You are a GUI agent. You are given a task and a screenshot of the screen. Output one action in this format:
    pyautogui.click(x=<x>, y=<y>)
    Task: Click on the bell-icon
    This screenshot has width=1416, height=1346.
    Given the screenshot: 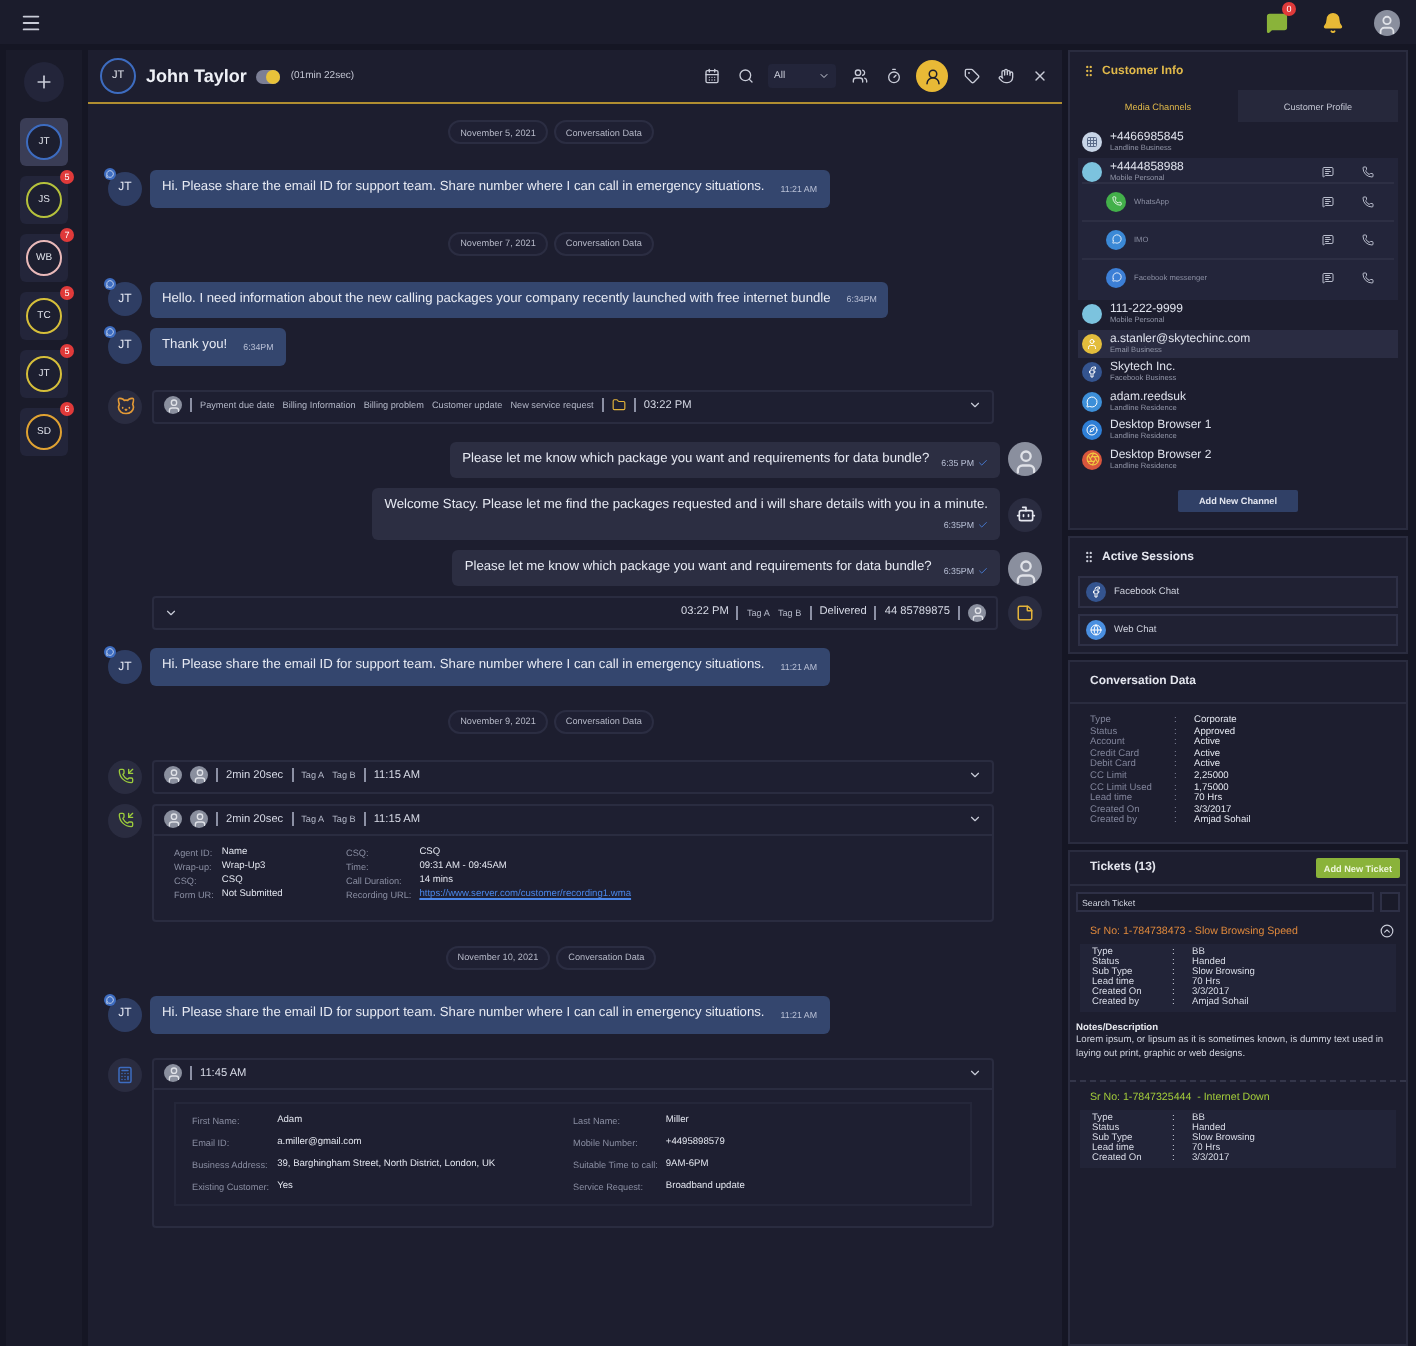 What is the action you would take?
    pyautogui.click(x=1332, y=22)
    